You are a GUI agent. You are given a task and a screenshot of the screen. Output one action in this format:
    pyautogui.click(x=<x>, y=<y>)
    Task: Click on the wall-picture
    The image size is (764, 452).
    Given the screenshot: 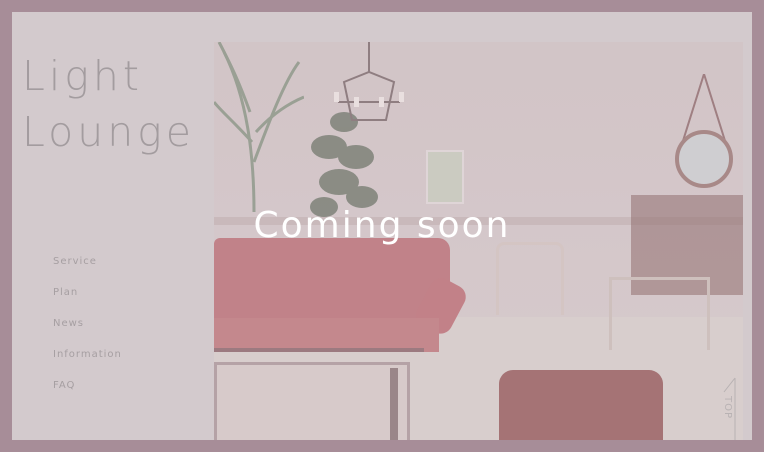 What is the action you would take?
    pyautogui.click(x=445, y=177)
    